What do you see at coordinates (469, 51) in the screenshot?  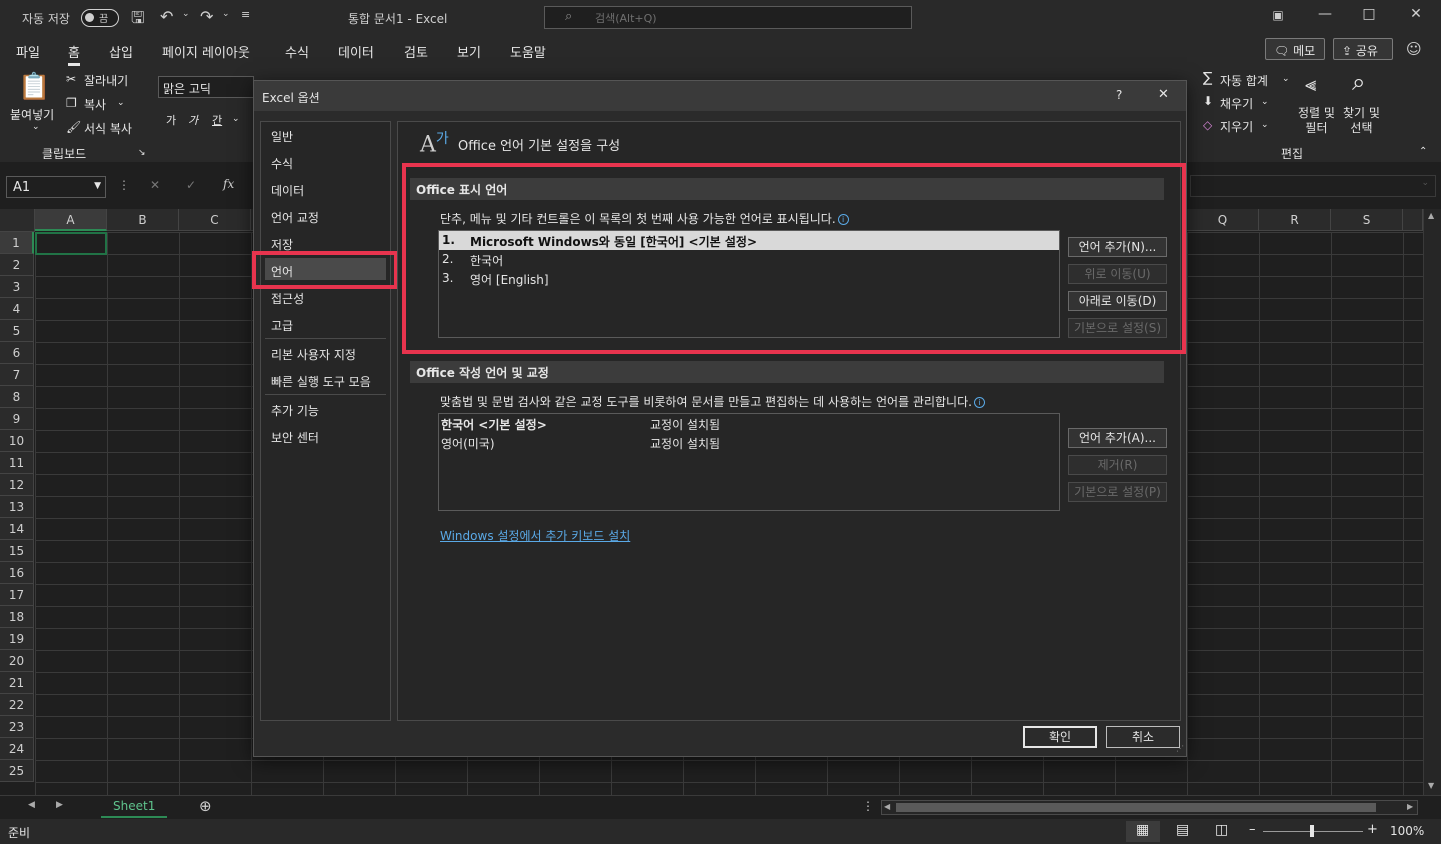 I see `menu-view: 보기` at bounding box center [469, 51].